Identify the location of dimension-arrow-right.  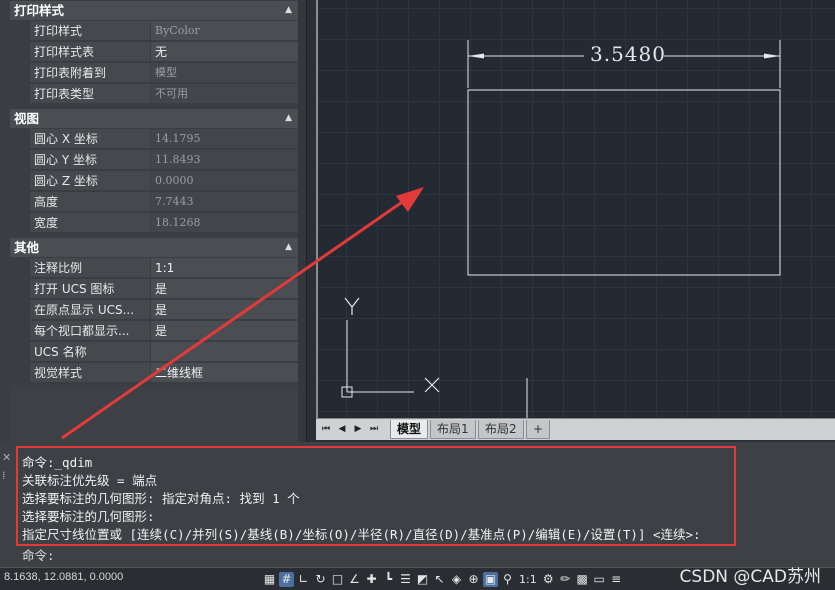
(772, 56).